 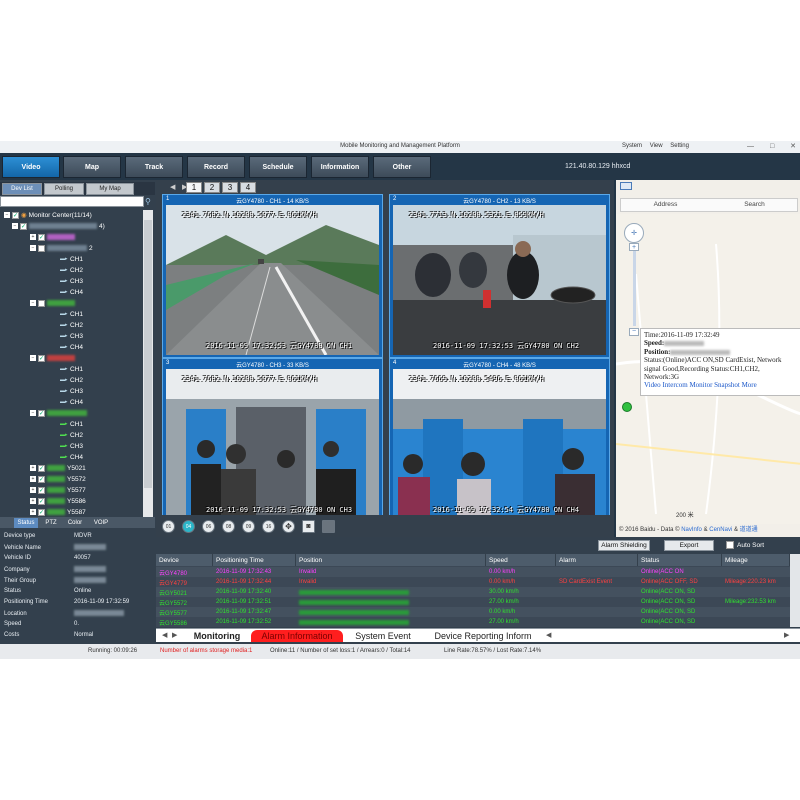 What do you see at coordinates (665, 204) in the screenshot?
I see `tab-address: Address` at bounding box center [665, 204].